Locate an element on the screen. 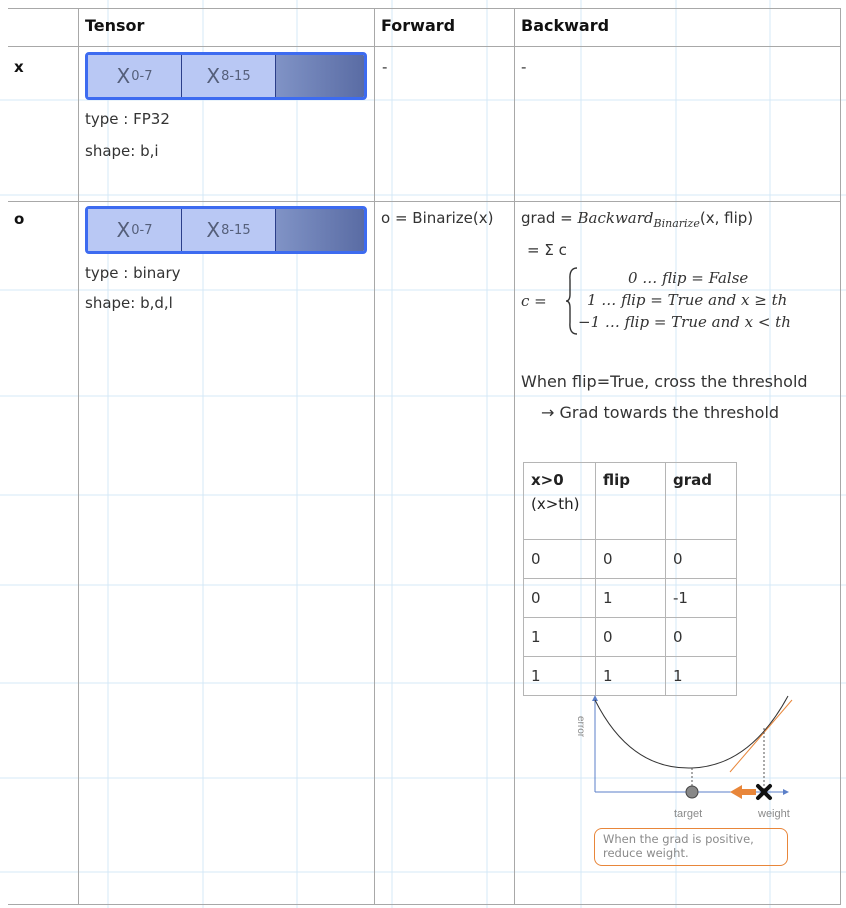 The width and height of the screenshot is (846, 908). tensor-bar-x: X 0-7 X 8-15 is located at coordinates (226, 76).